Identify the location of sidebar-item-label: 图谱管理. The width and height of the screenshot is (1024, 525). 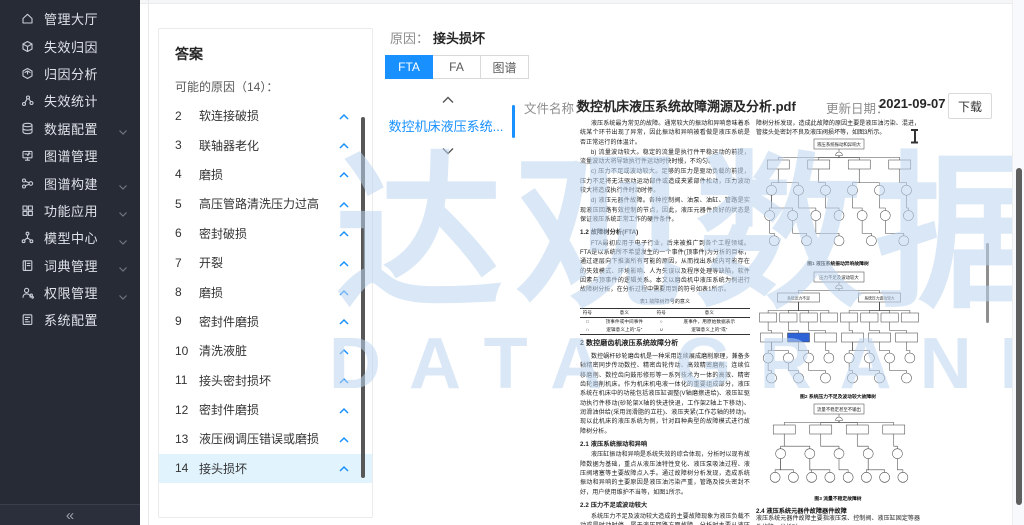
(71, 157).